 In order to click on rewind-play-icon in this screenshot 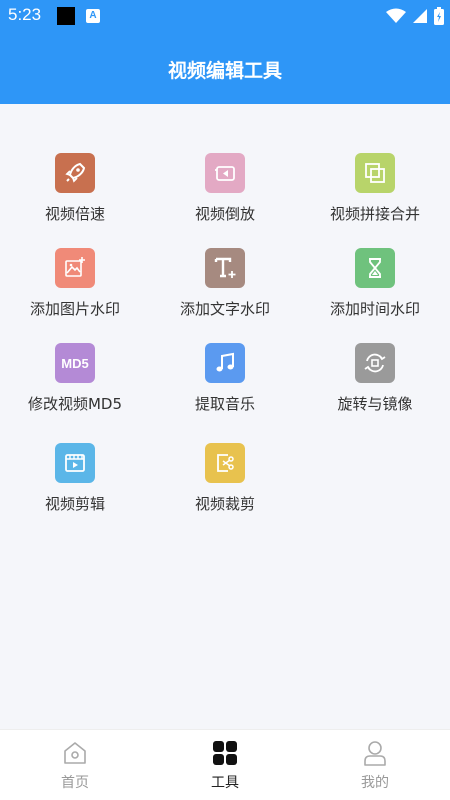, I will do `click(225, 173)`.